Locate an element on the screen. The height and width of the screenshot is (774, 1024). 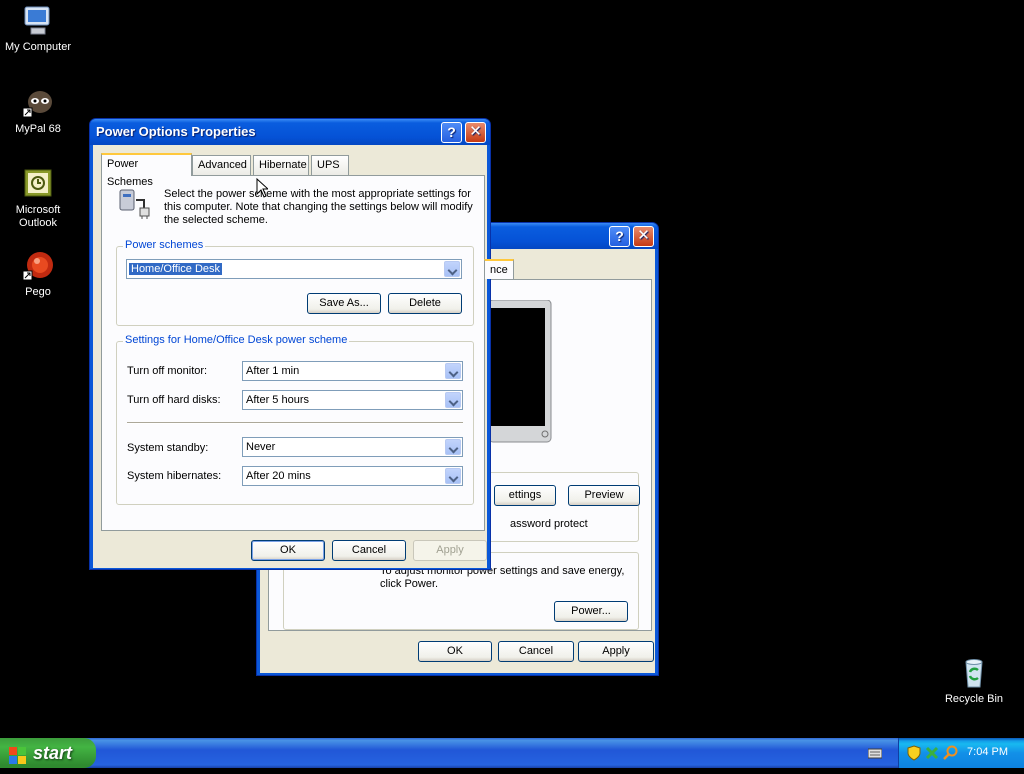
tab-power-schemes: Power Schemes is located at coordinates (146, 170).